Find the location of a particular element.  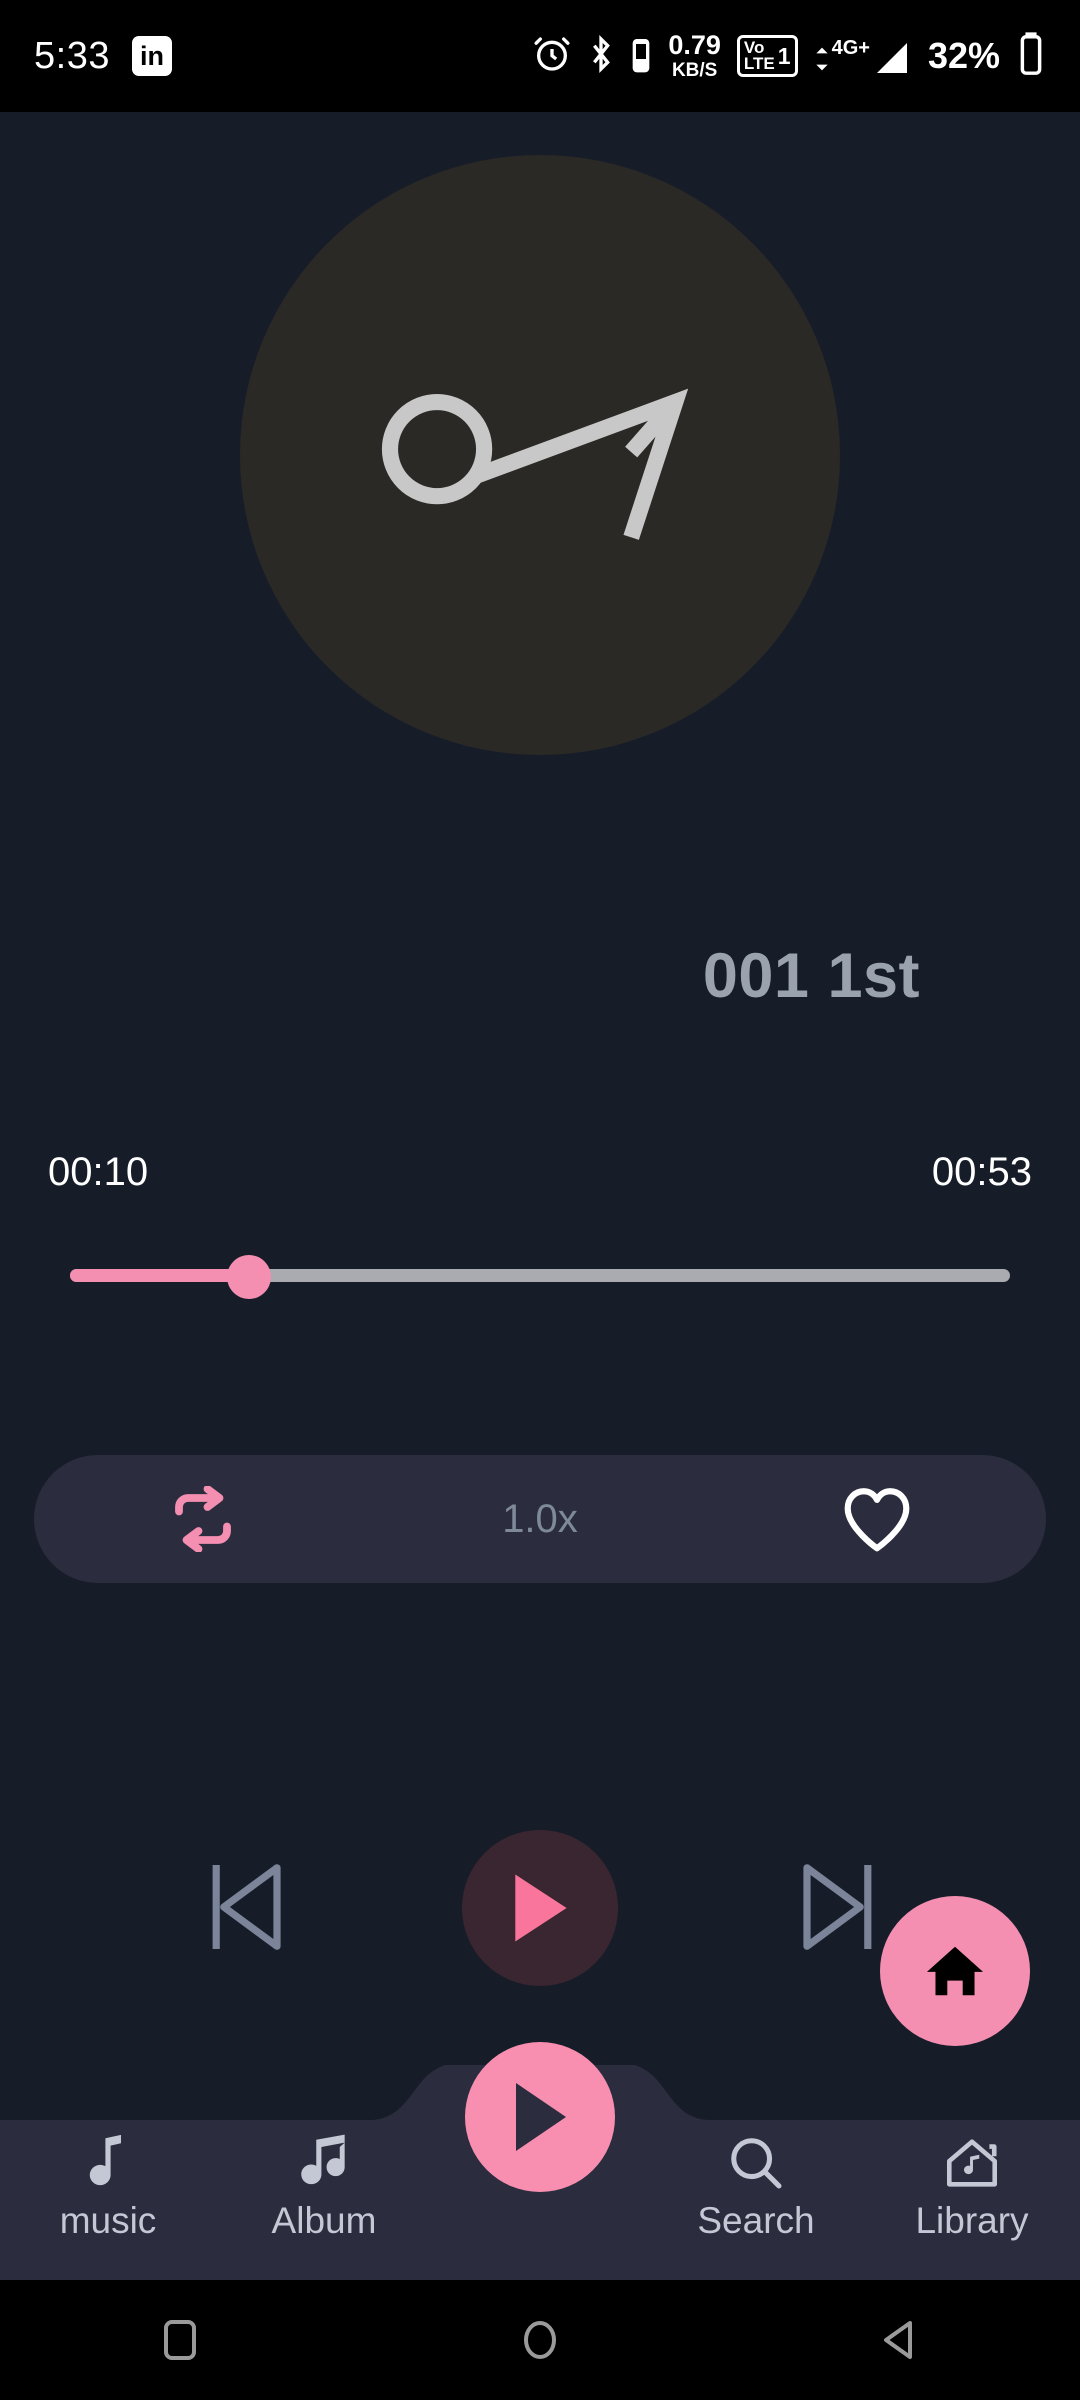

home-icon is located at coordinates (955, 1971).